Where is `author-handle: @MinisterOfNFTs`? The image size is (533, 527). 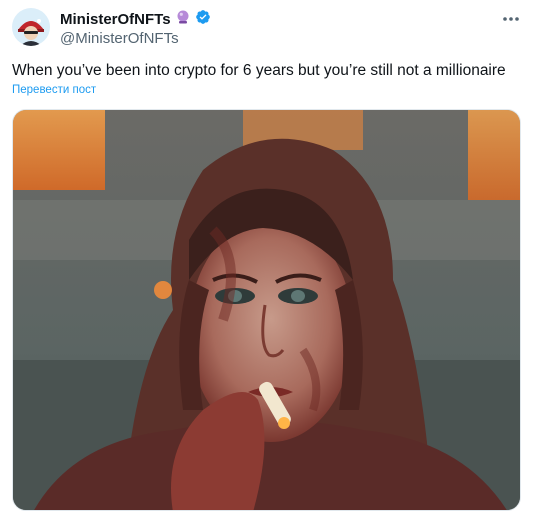 author-handle: @MinisterOfNFTs is located at coordinates (135, 38).